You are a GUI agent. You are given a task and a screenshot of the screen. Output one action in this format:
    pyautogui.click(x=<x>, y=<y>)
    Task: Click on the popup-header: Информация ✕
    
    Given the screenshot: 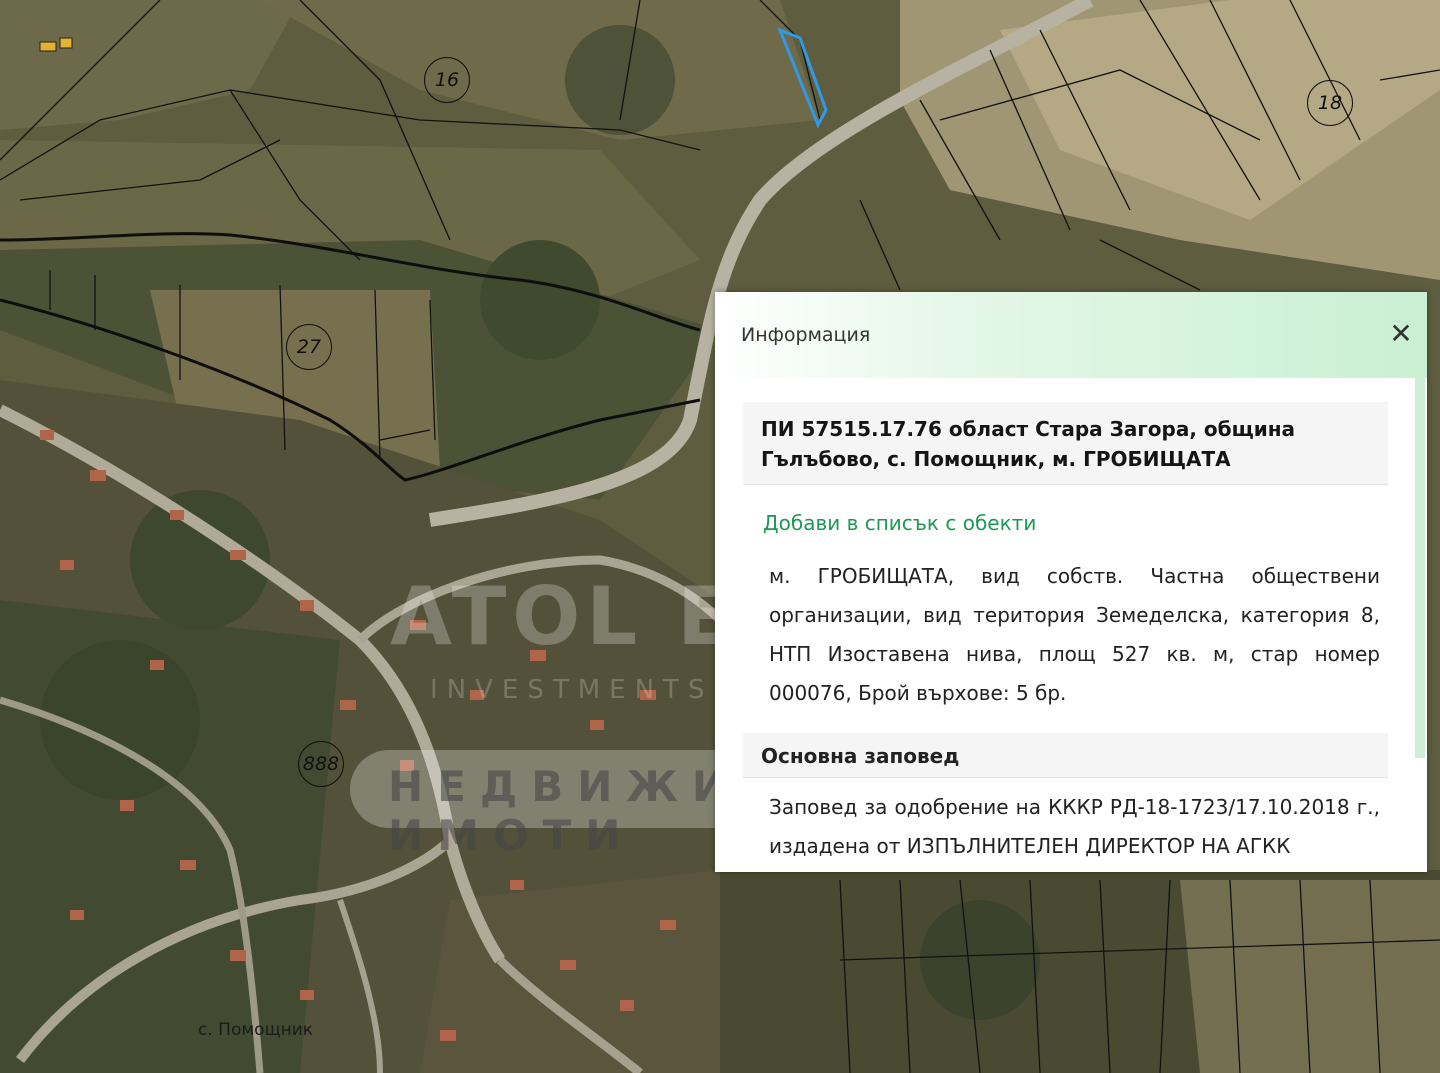 What is the action you would take?
    pyautogui.click(x=1071, y=335)
    